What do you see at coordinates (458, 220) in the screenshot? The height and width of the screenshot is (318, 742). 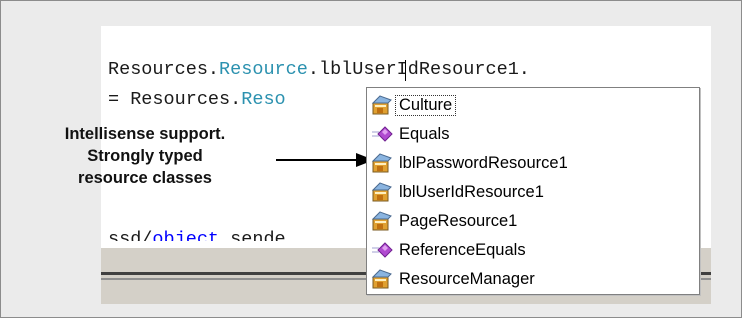 I see `completion-label: PageResource1` at bounding box center [458, 220].